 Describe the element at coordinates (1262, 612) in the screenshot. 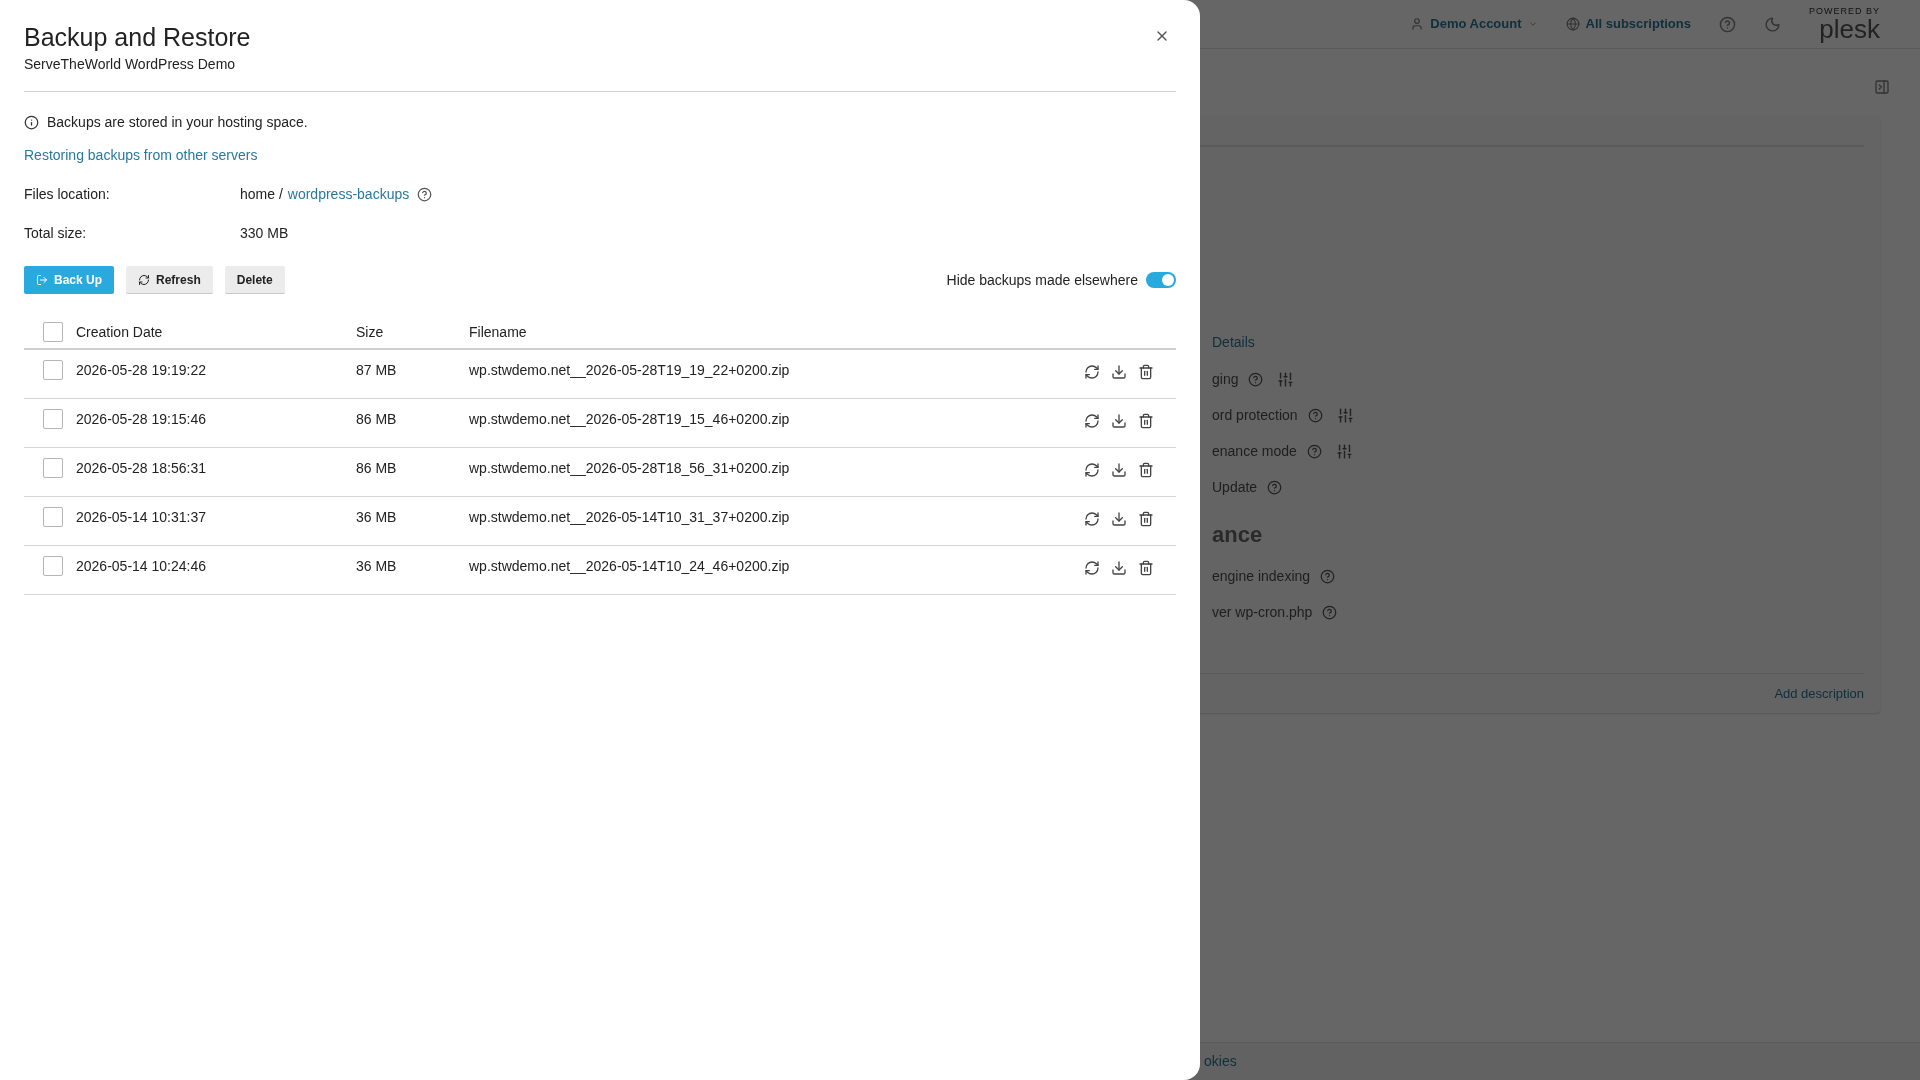

I see `setting-label: ver wp-cron.php` at that location.